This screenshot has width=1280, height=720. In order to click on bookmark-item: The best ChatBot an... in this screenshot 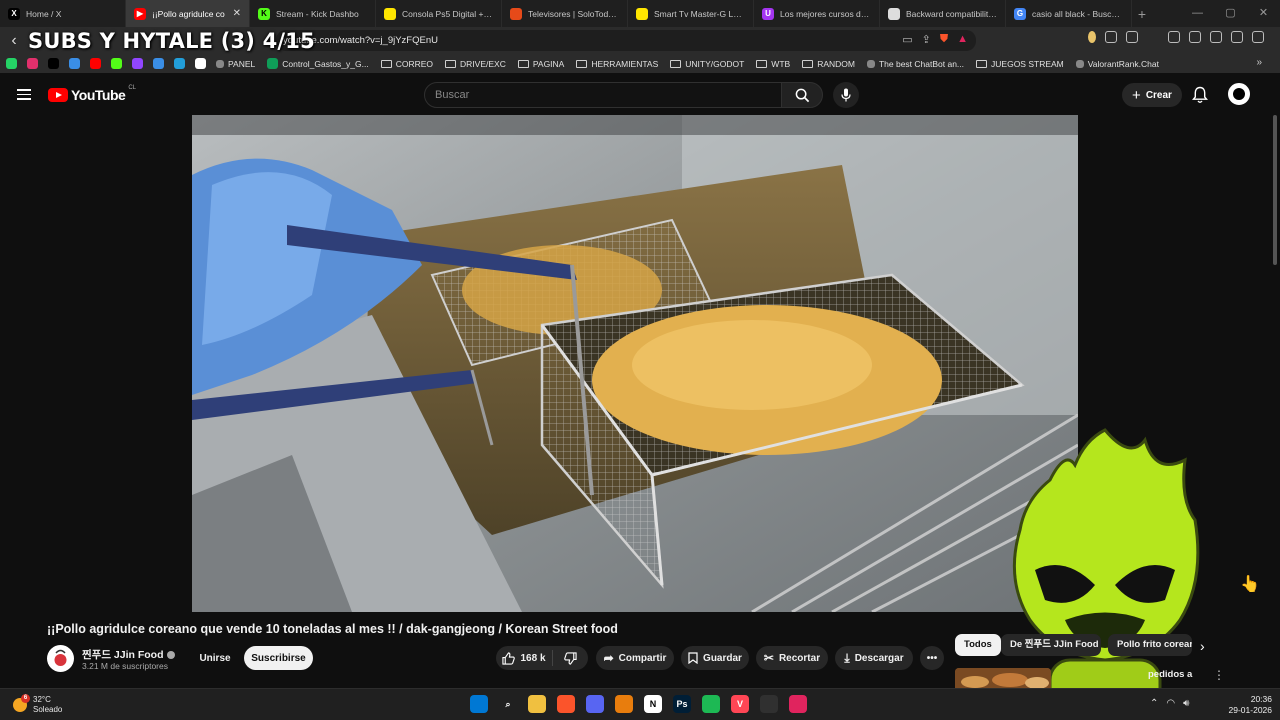, I will do `click(915, 64)`.